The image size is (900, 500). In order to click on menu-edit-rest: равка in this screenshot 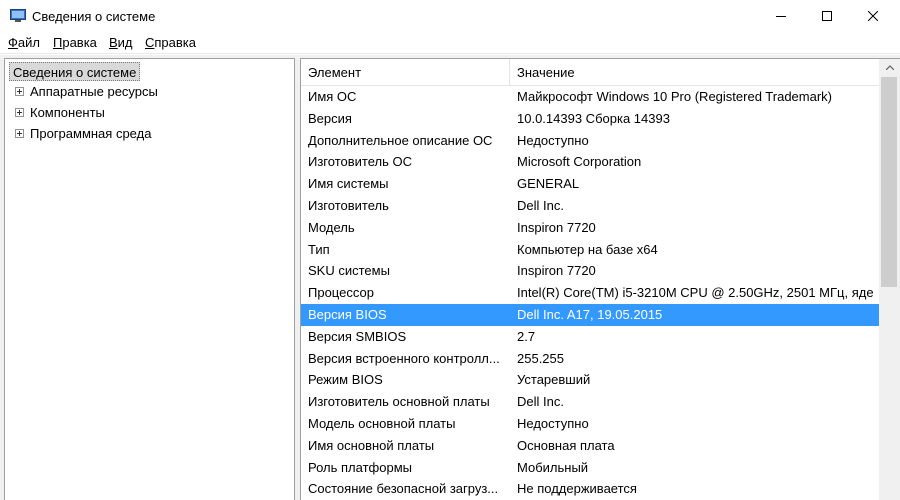, I will do `click(79, 42)`.